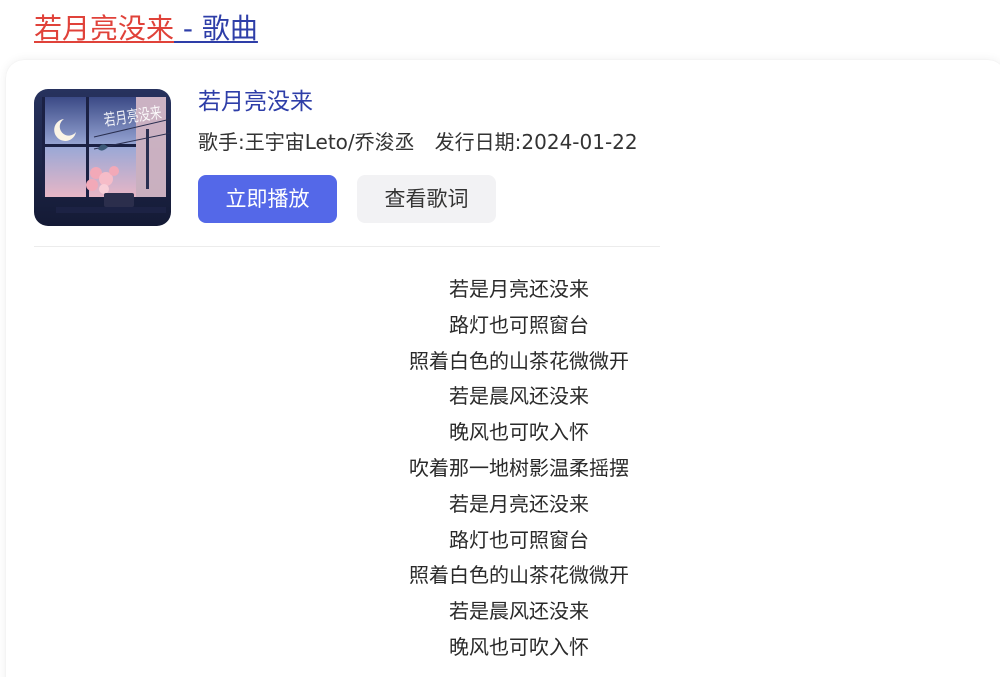  I want to click on album-cover-art: 若月亮没来, so click(102, 157).